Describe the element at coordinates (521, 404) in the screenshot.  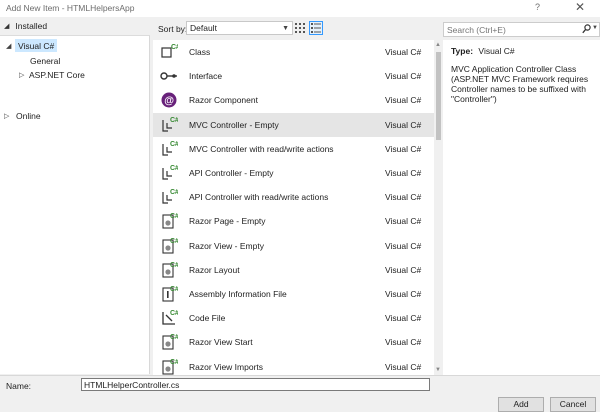
I see `add-button: Add` at that location.